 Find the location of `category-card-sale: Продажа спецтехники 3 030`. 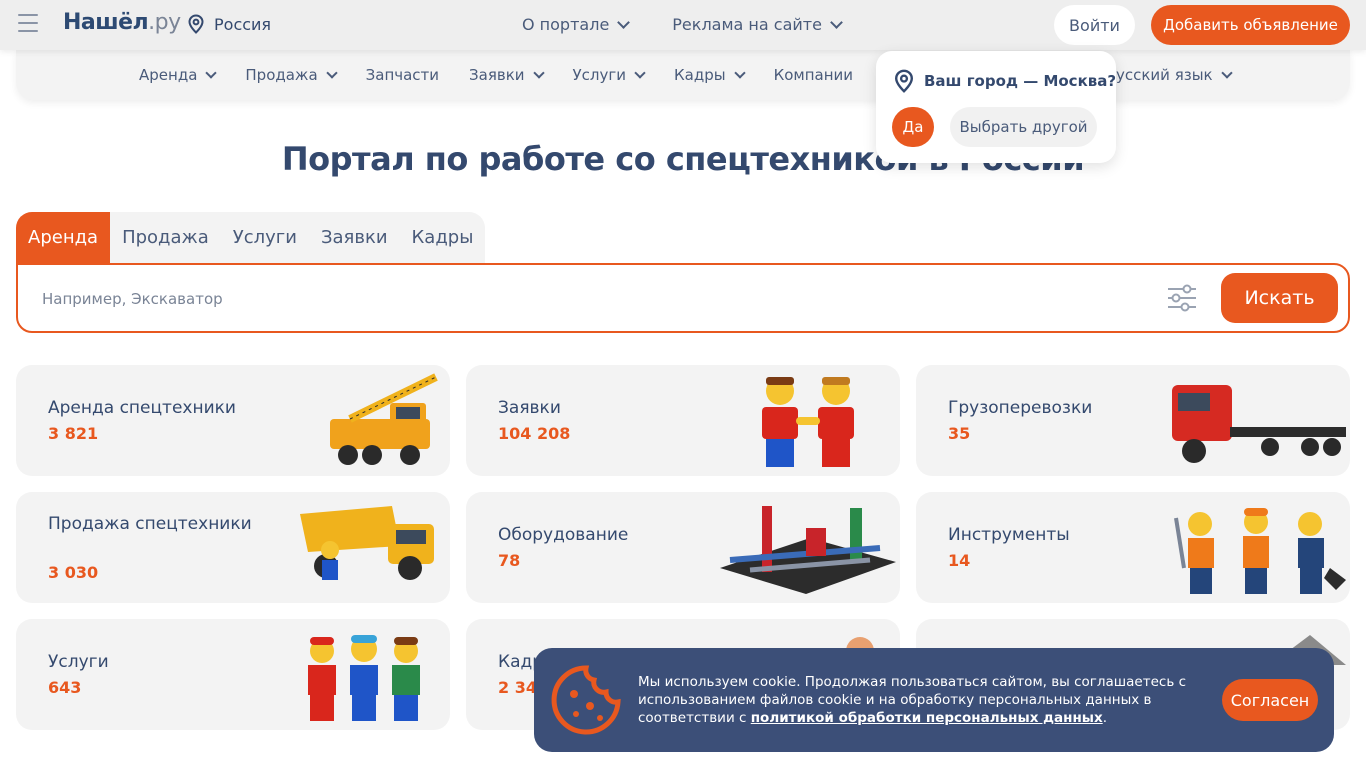

category-card-sale: Продажа спецтехники 3 030 is located at coordinates (233, 547).